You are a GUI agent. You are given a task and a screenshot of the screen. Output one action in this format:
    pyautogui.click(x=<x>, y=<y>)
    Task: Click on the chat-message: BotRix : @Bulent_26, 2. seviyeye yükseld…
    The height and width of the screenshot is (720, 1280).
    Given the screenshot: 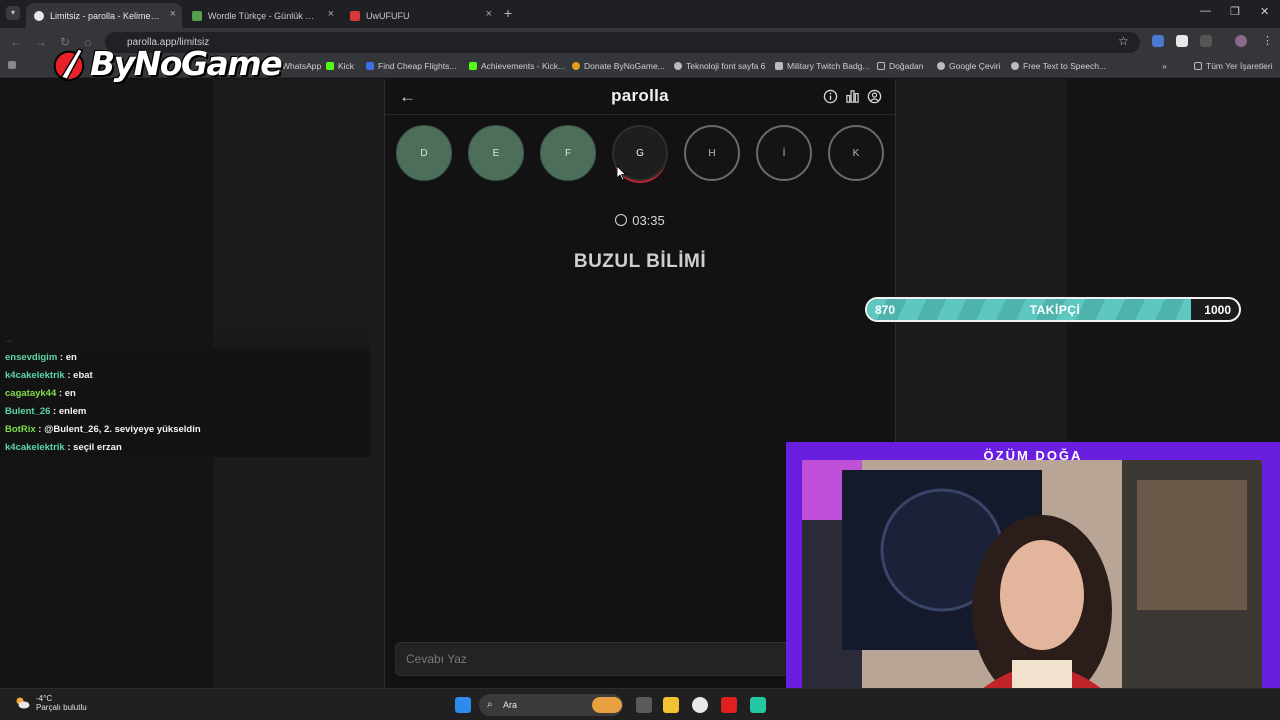 What is the action you would take?
    pyautogui.click(x=185, y=430)
    